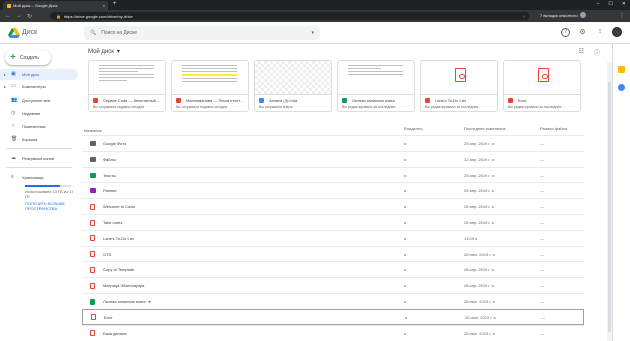 The height and width of the screenshot is (341, 630). I want to click on storage-icon: ≡, so click(12, 177).